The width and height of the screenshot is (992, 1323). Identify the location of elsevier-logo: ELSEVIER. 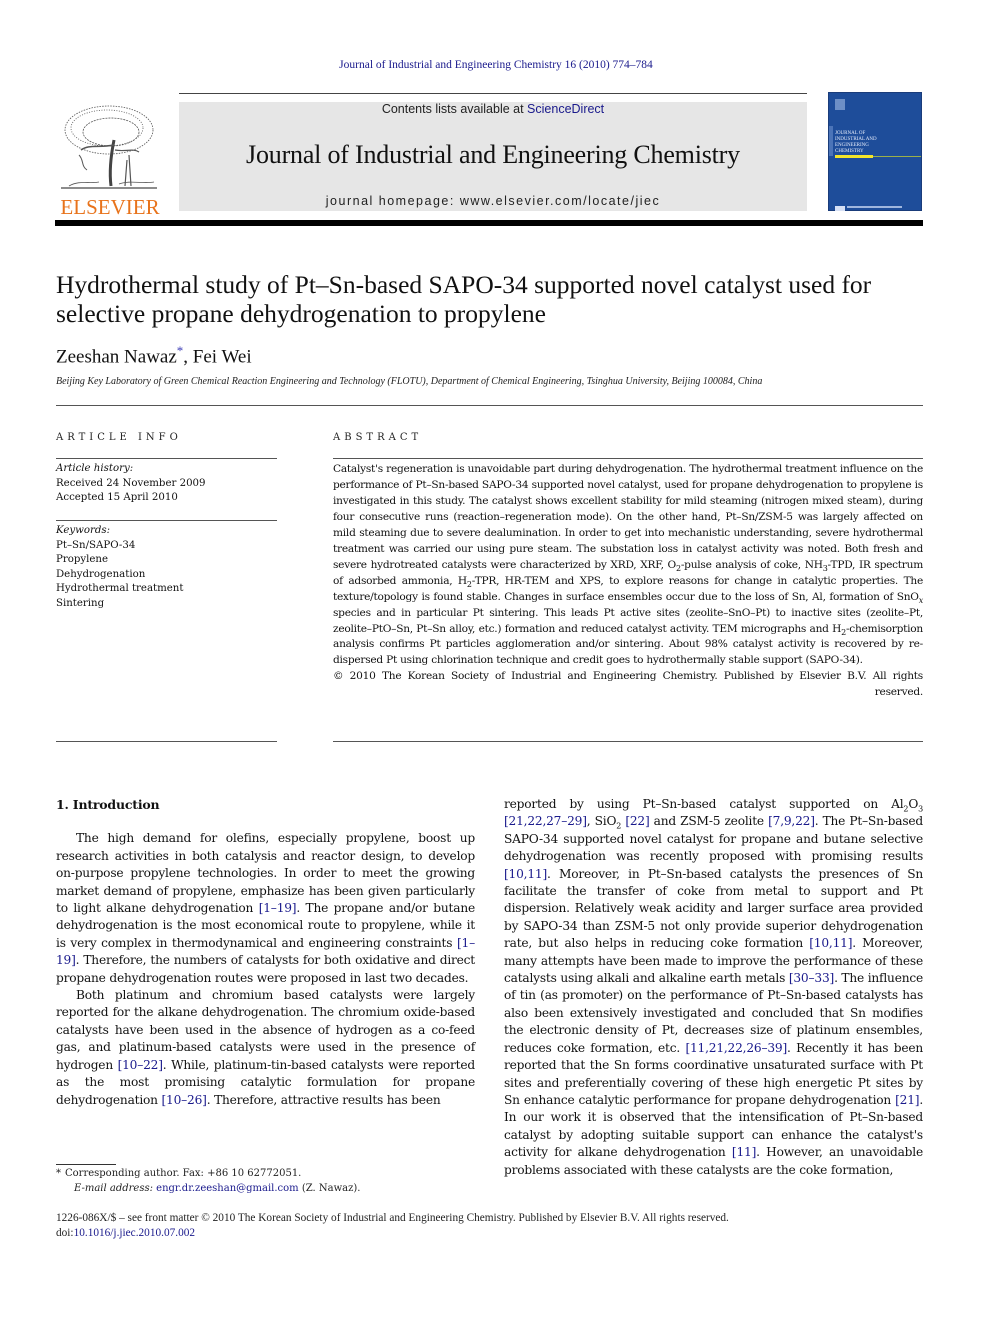
(110, 159).